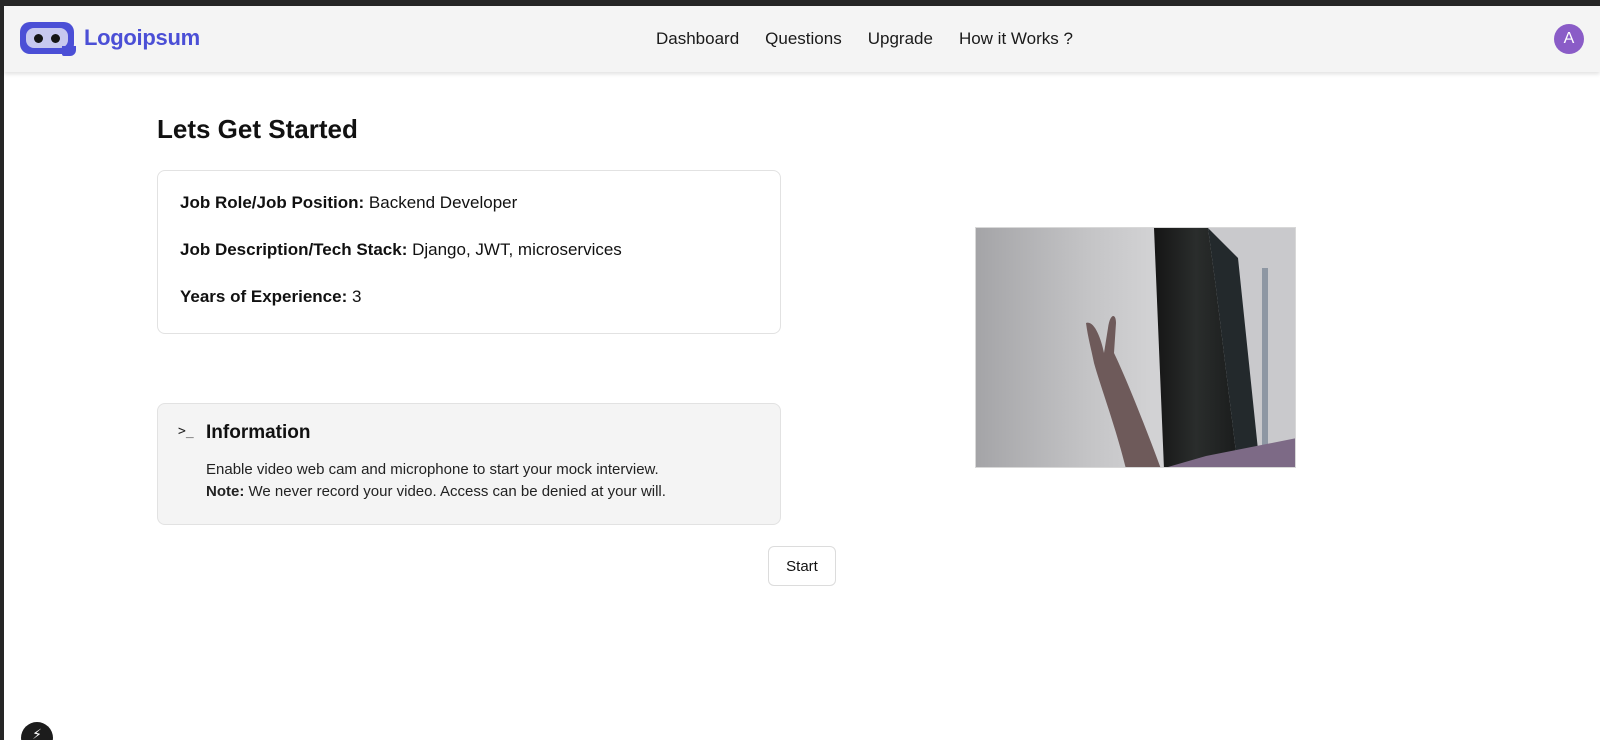  Describe the element at coordinates (697, 39) in the screenshot. I see `nav-dashboard: Dashboard` at that location.